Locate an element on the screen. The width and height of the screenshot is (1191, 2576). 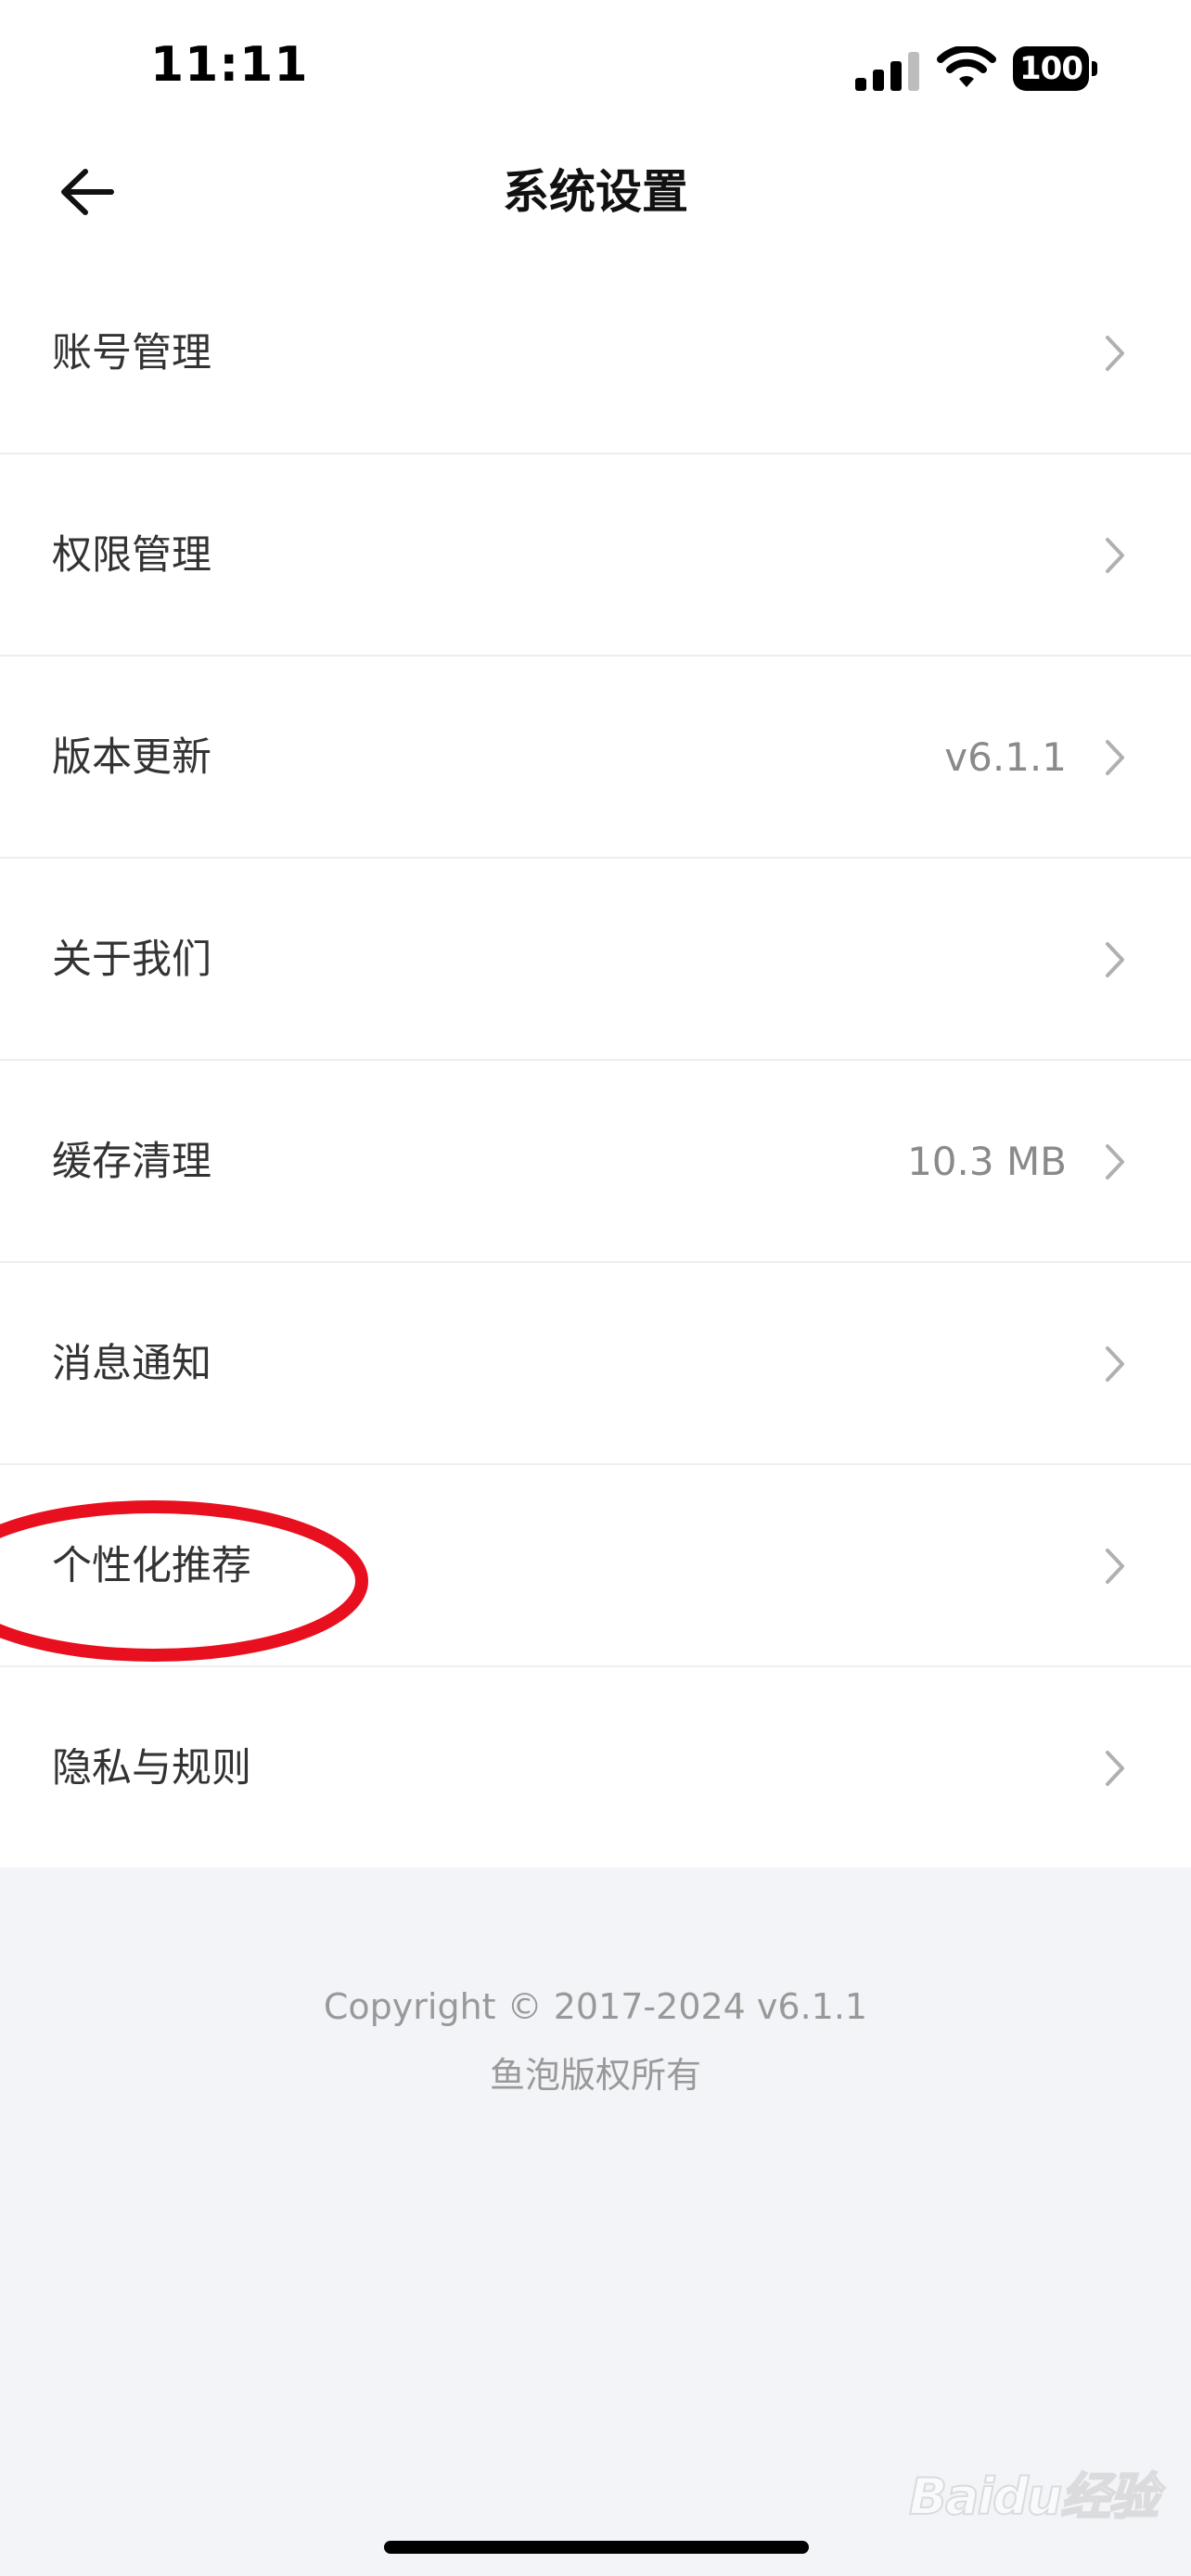
settings-item-personalized-recommendation: 个性化推荐 is located at coordinates (595, 1566).